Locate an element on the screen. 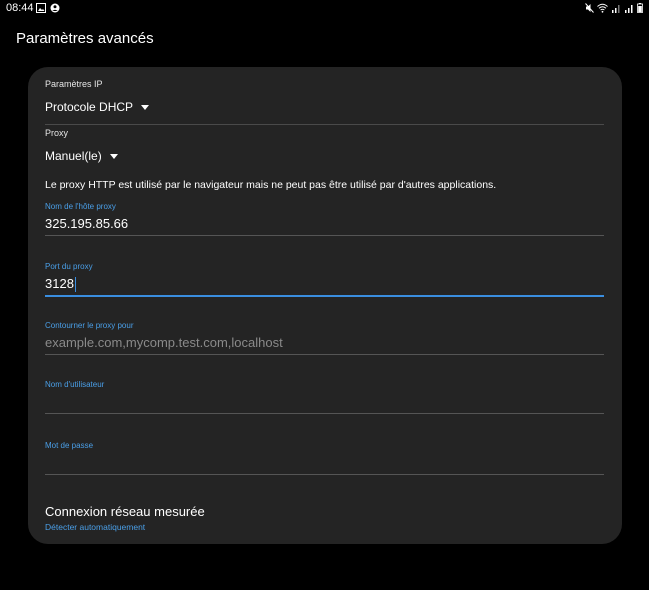  proxy-host-input: 325.195.85.66 is located at coordinates (324, 224).